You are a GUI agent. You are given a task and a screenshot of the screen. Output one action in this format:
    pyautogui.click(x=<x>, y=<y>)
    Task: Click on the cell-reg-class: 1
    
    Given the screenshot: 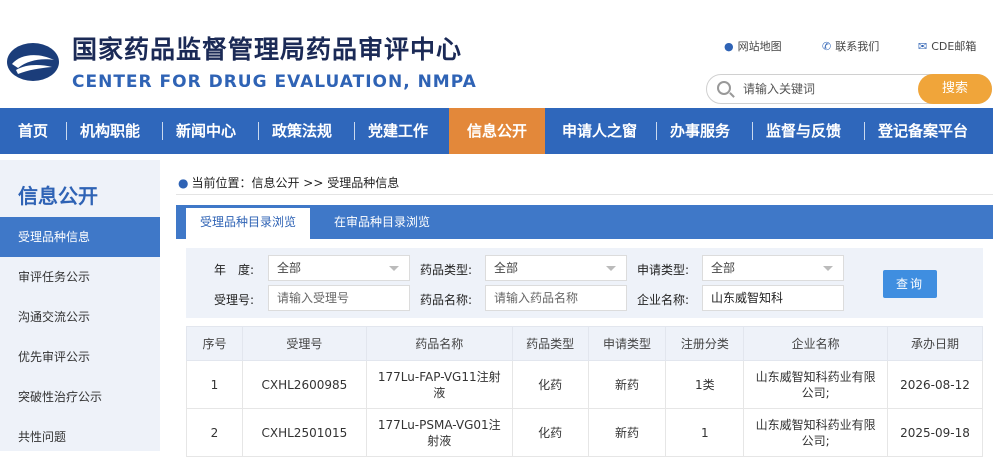 What is the action you would take?
    pyautogui.click(x=705, y=432)
    